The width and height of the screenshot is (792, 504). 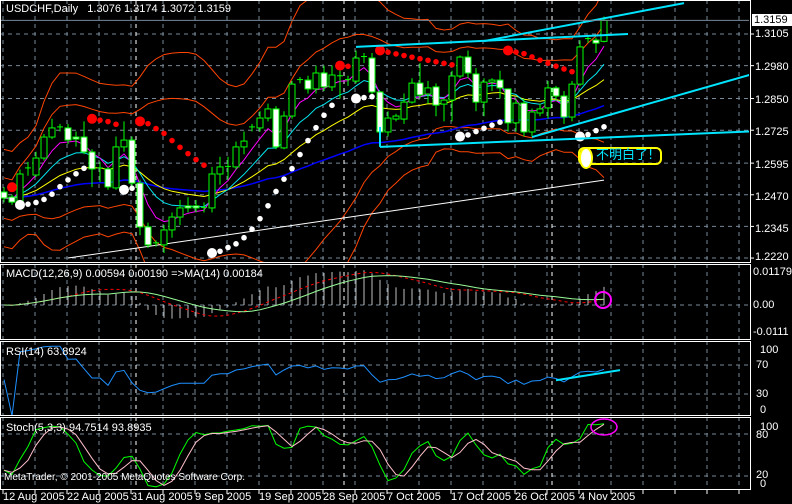 I want to click on date-label: 17 Oct 2005, so click(x=481, y=497).